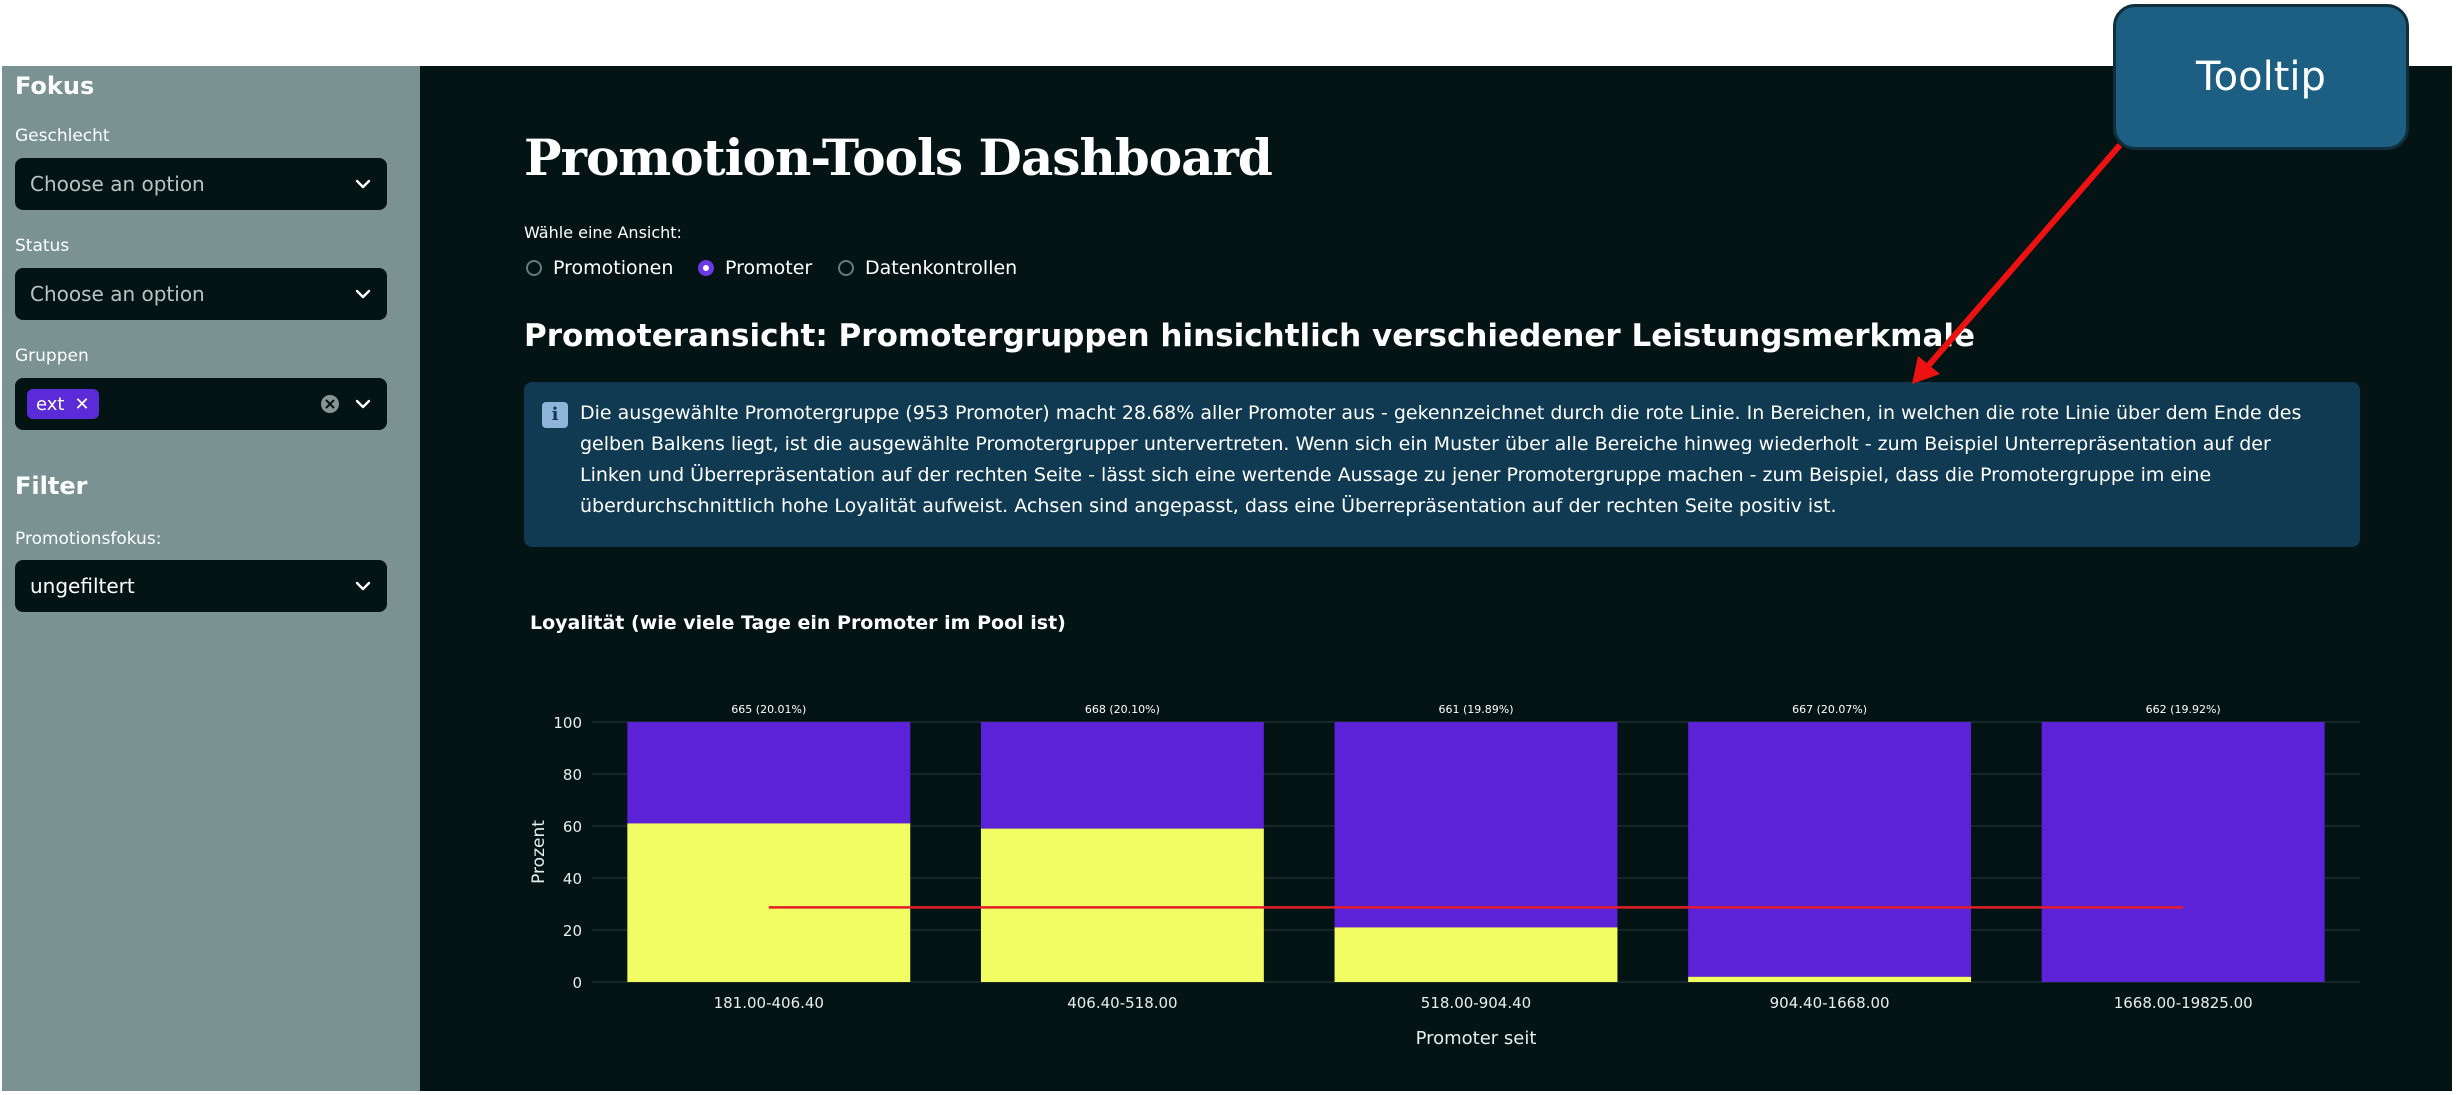 The image size is (2456, 1095). I want to click on bar-count-label: 668 (20.10%), so click(1122, 709).